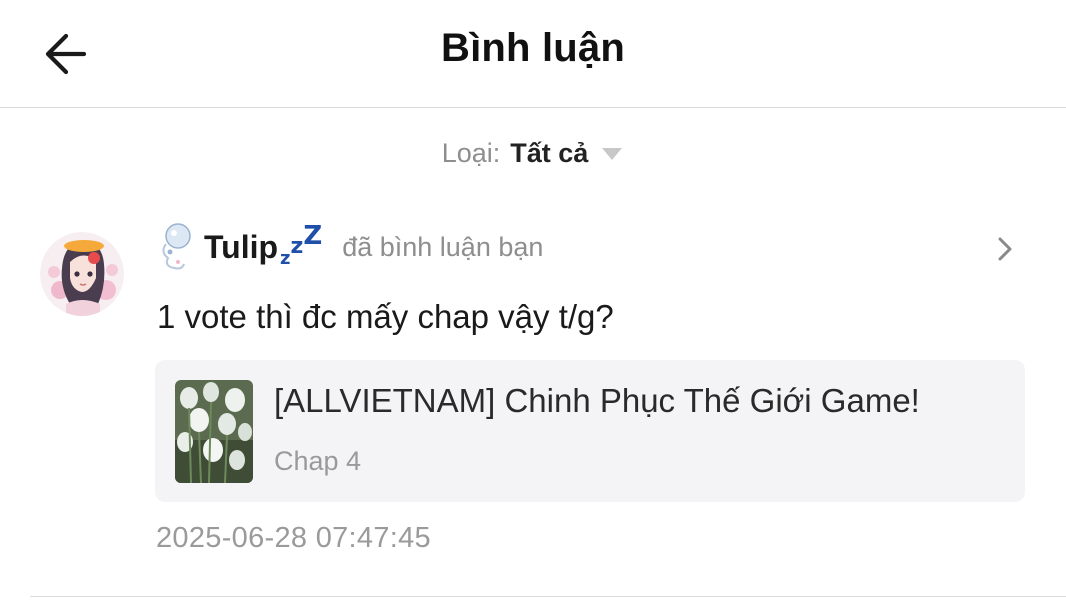  Describe the element at coordinates (241, 247) in the screenshot. I see `username: Tulip` at that location.